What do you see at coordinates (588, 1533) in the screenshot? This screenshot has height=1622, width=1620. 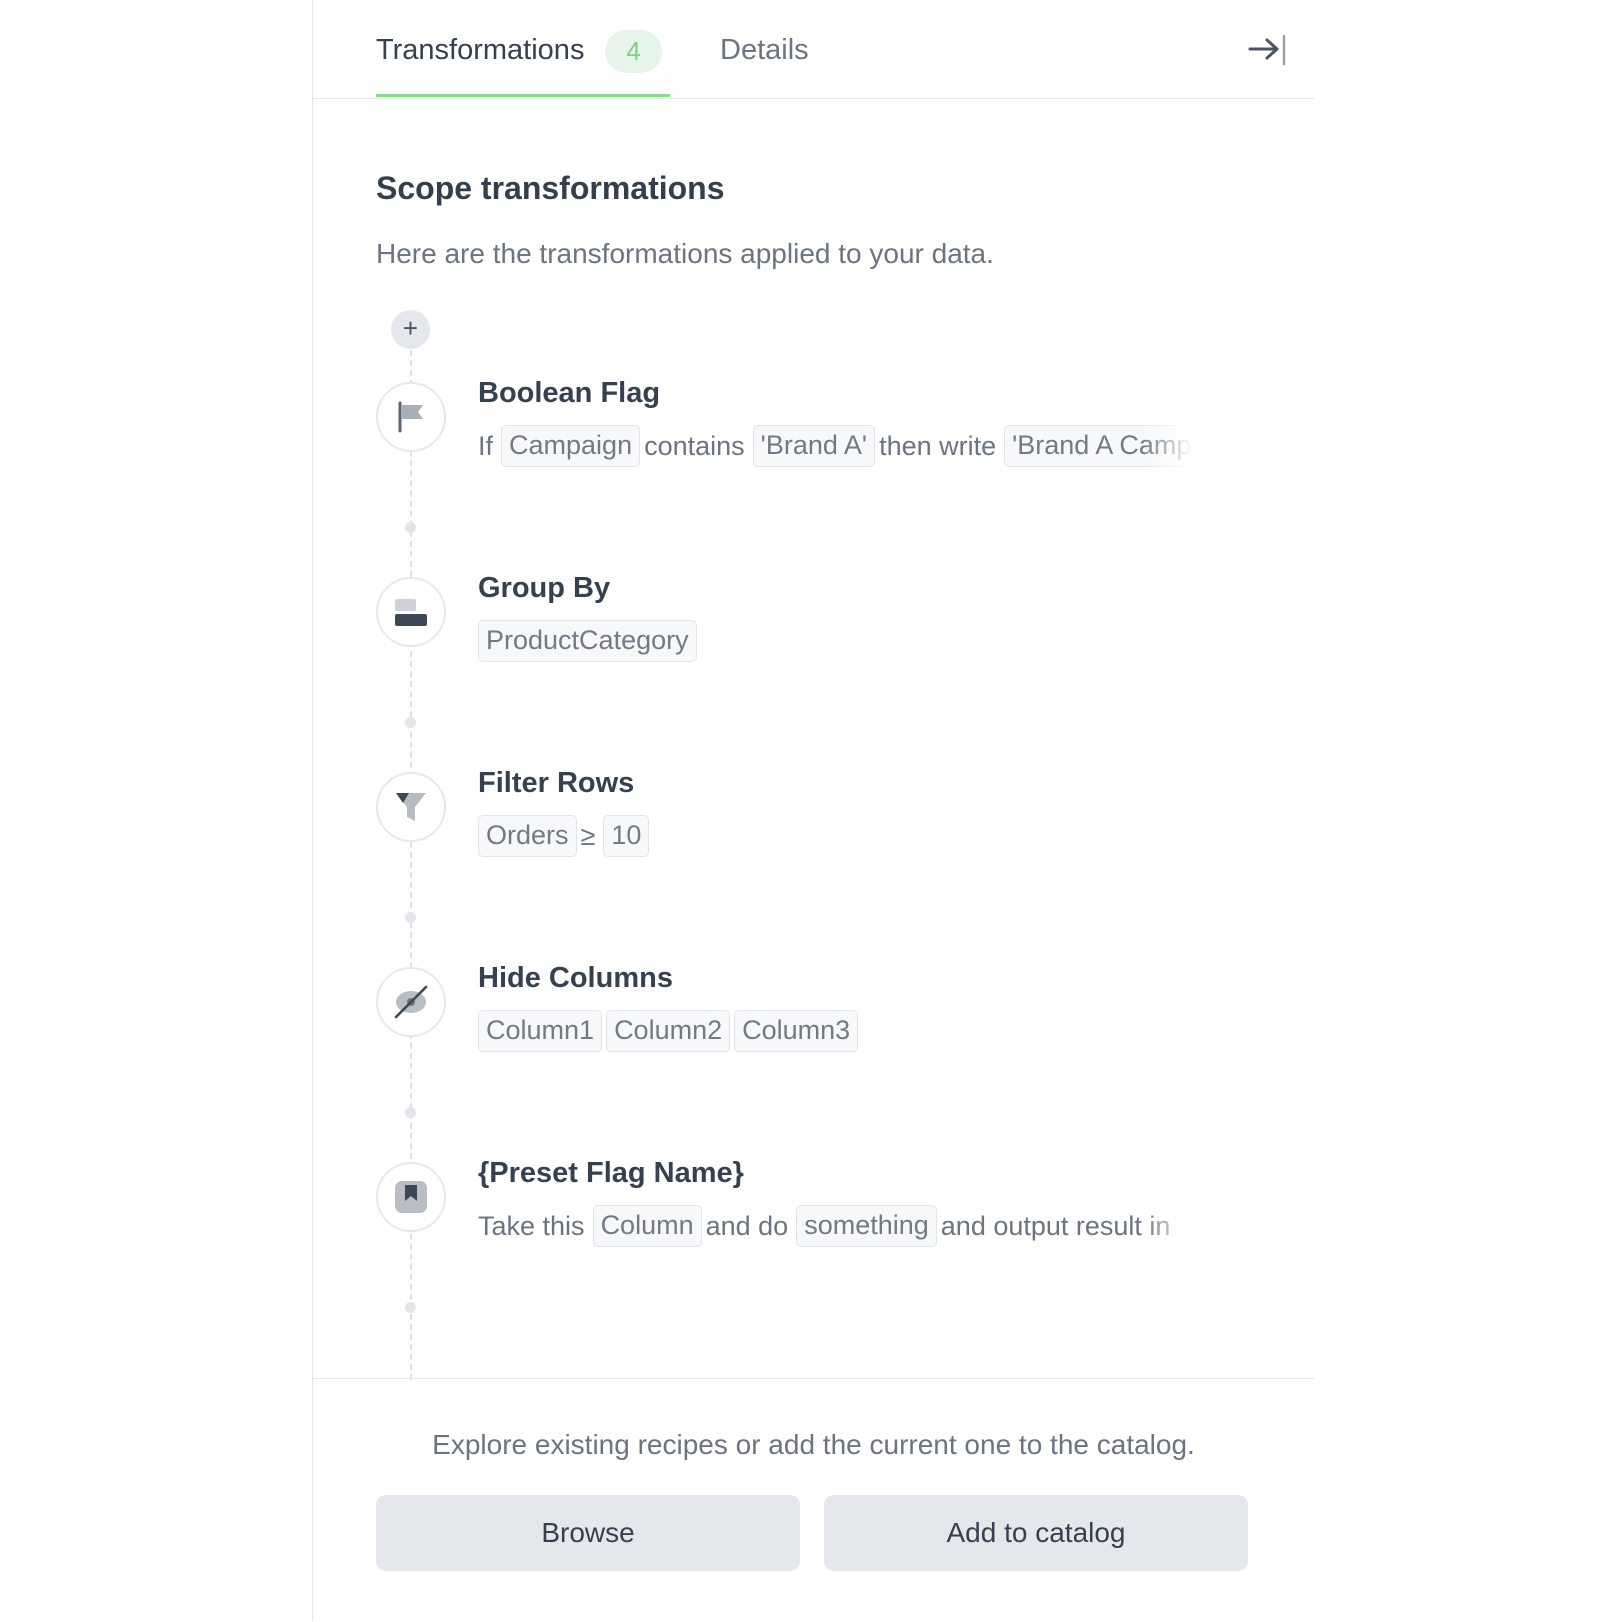 I see `browse-button: Browse` at bounding box center [588, 1533].